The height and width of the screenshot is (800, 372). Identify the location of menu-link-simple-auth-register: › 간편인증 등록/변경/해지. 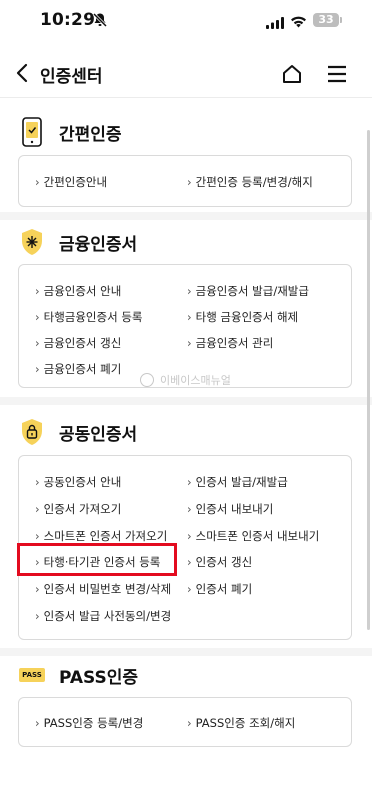
(250, 182).